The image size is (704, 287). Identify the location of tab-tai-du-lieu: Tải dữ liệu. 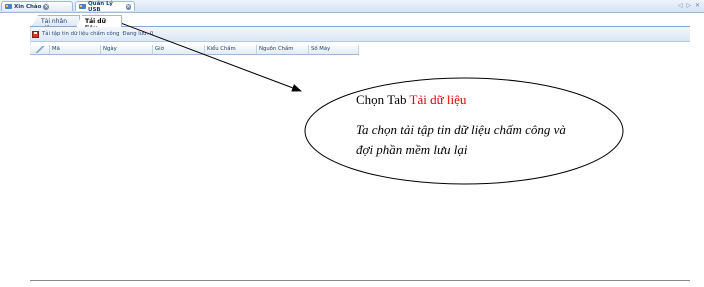
(99, 21).